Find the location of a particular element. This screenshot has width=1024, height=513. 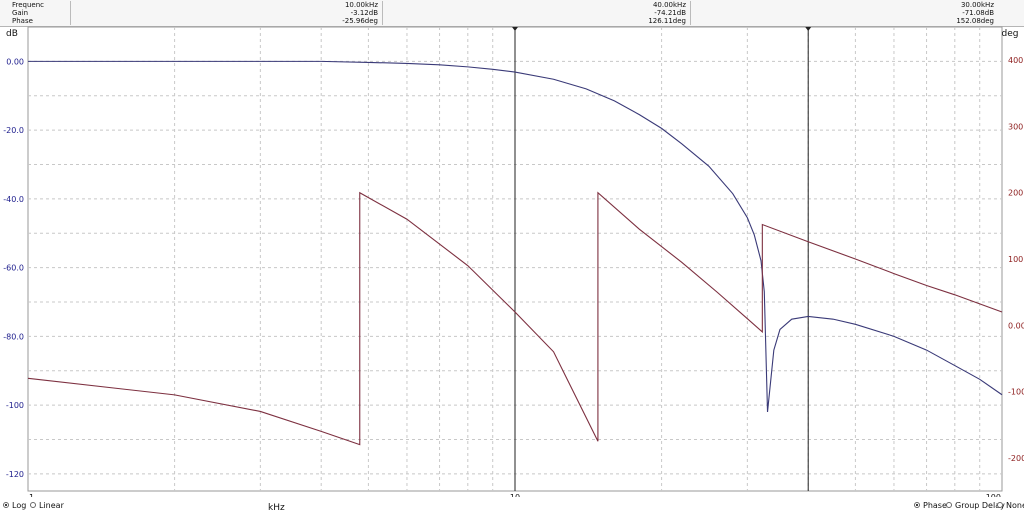

y-left-axis-label: dB is located at coordinates (12, 34).